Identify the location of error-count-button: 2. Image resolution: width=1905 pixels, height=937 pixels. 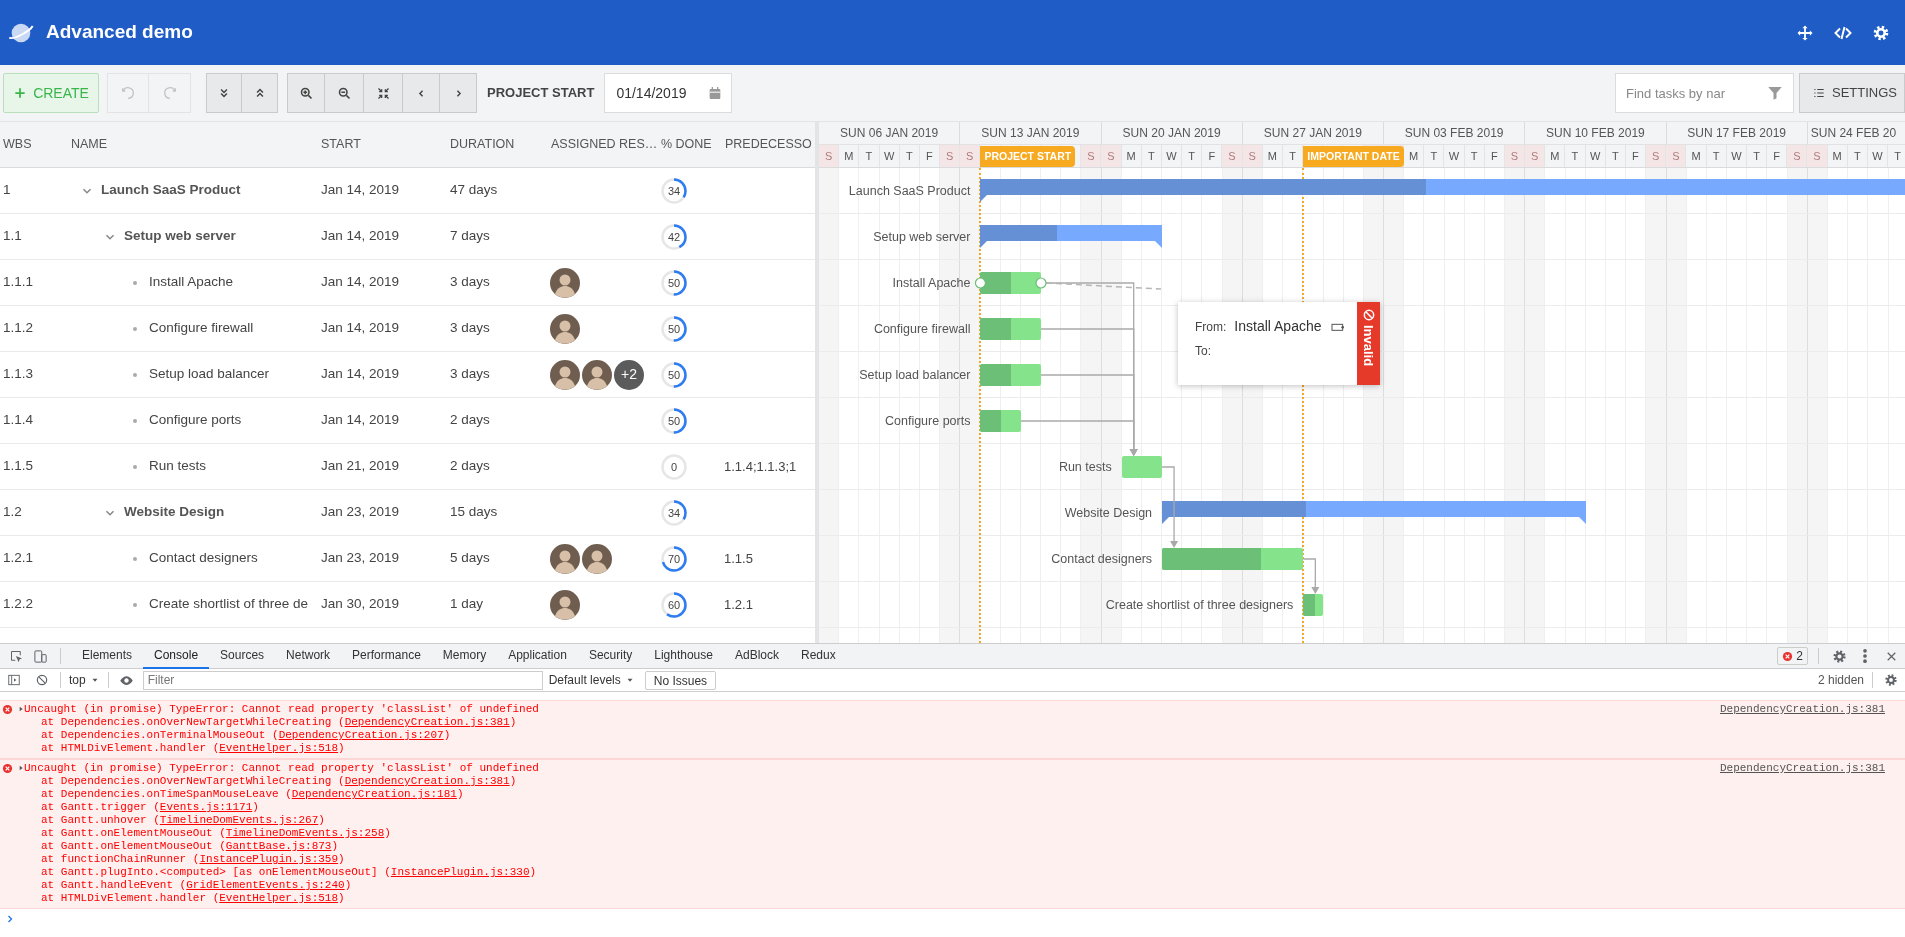
(1792, 656).